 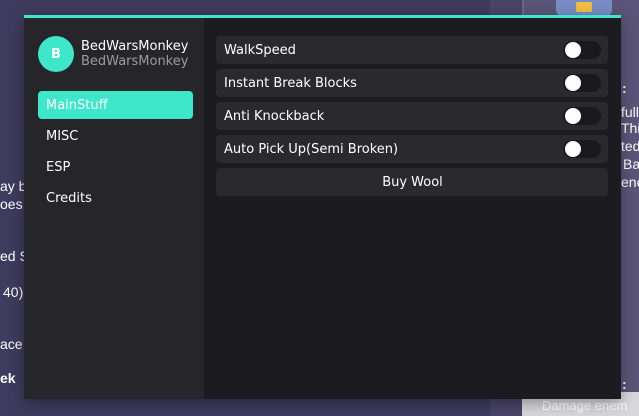 I want to click on background-text: enc, so click(x=630, y=182).